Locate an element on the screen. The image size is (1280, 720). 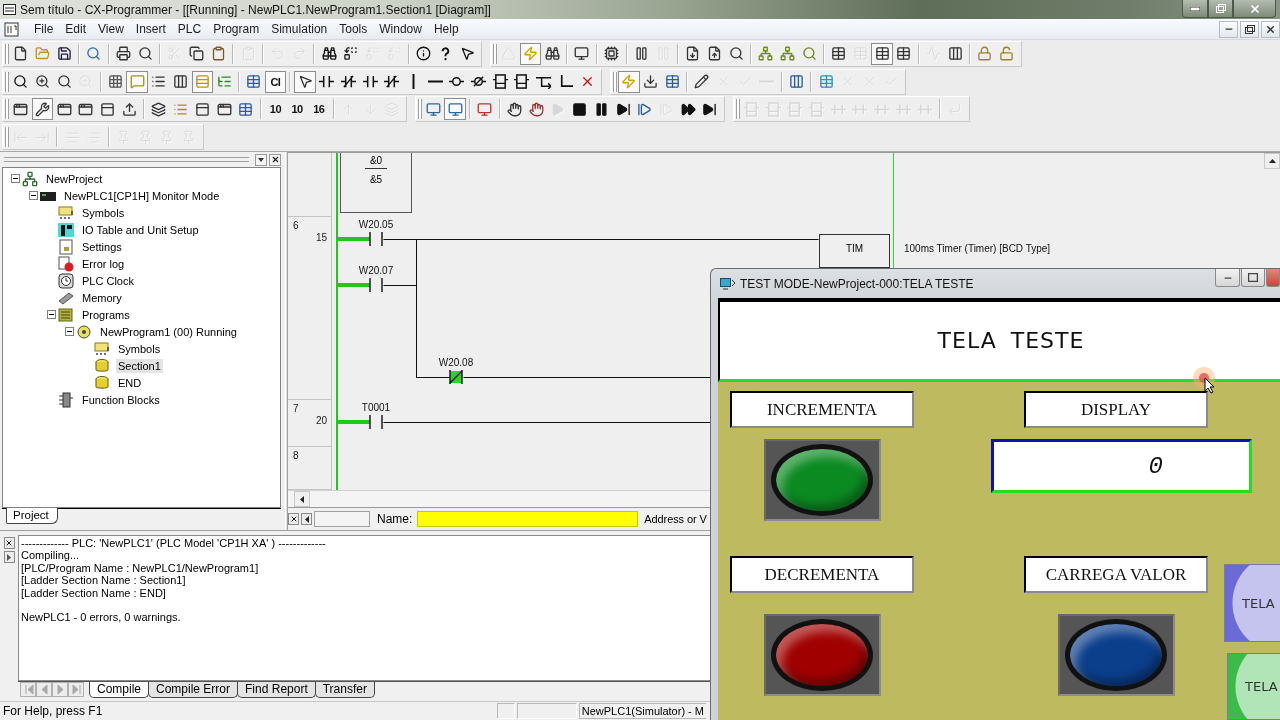
toolbar-button: 16 is located at coordinates (318, 109).